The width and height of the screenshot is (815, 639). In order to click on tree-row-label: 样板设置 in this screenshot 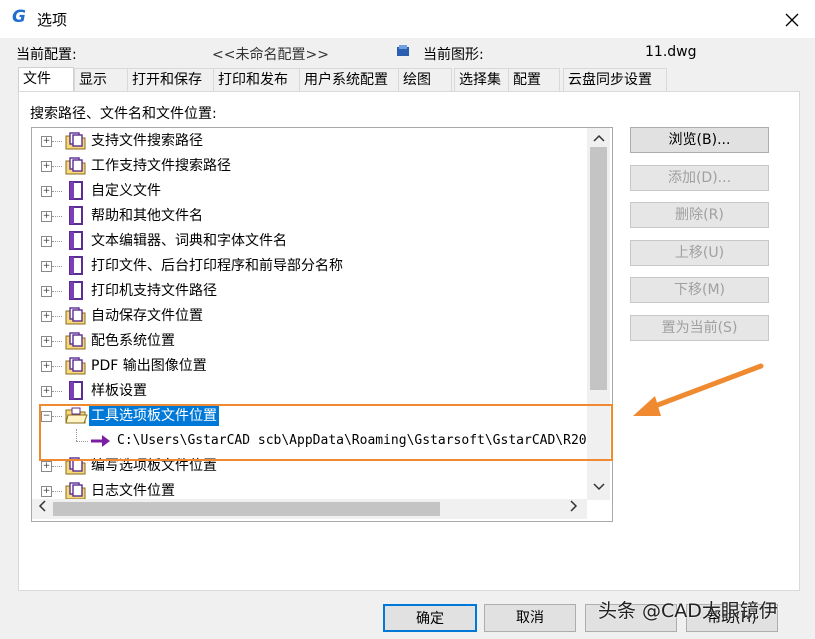, I will do `click(119, 391)`.